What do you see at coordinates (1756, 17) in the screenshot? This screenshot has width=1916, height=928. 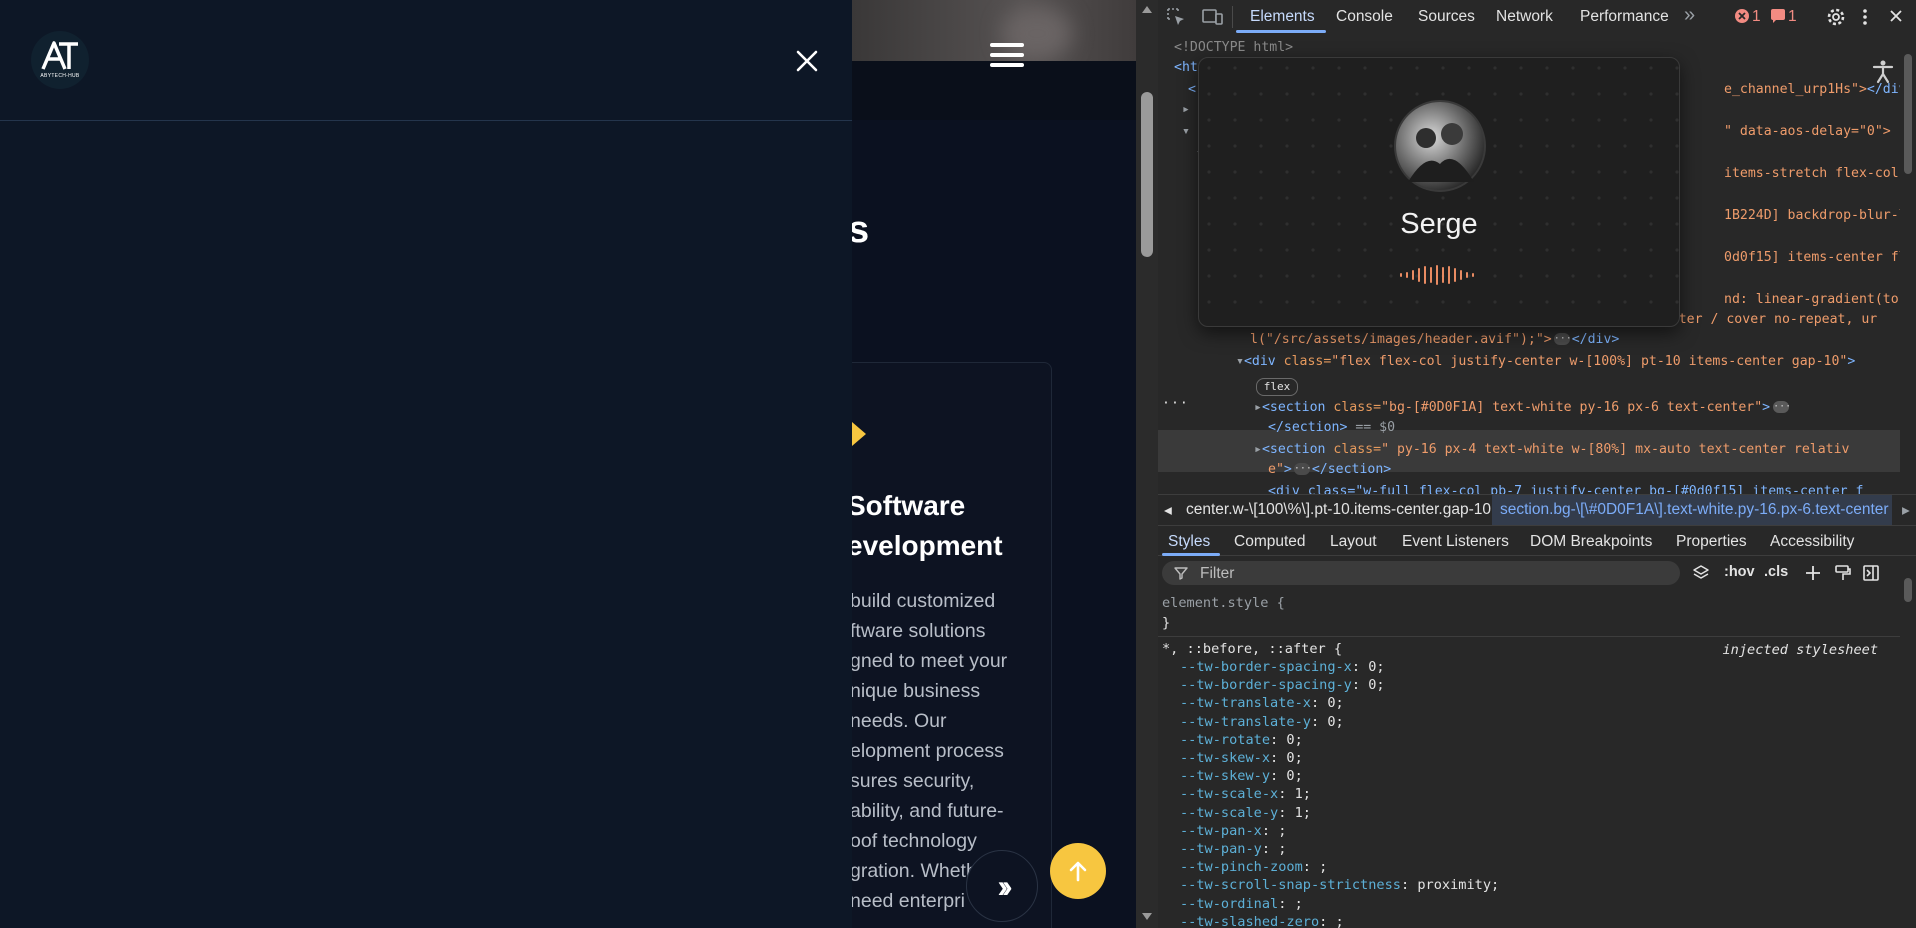 I see `error-count: 1` at bounding box center [1756, 17].